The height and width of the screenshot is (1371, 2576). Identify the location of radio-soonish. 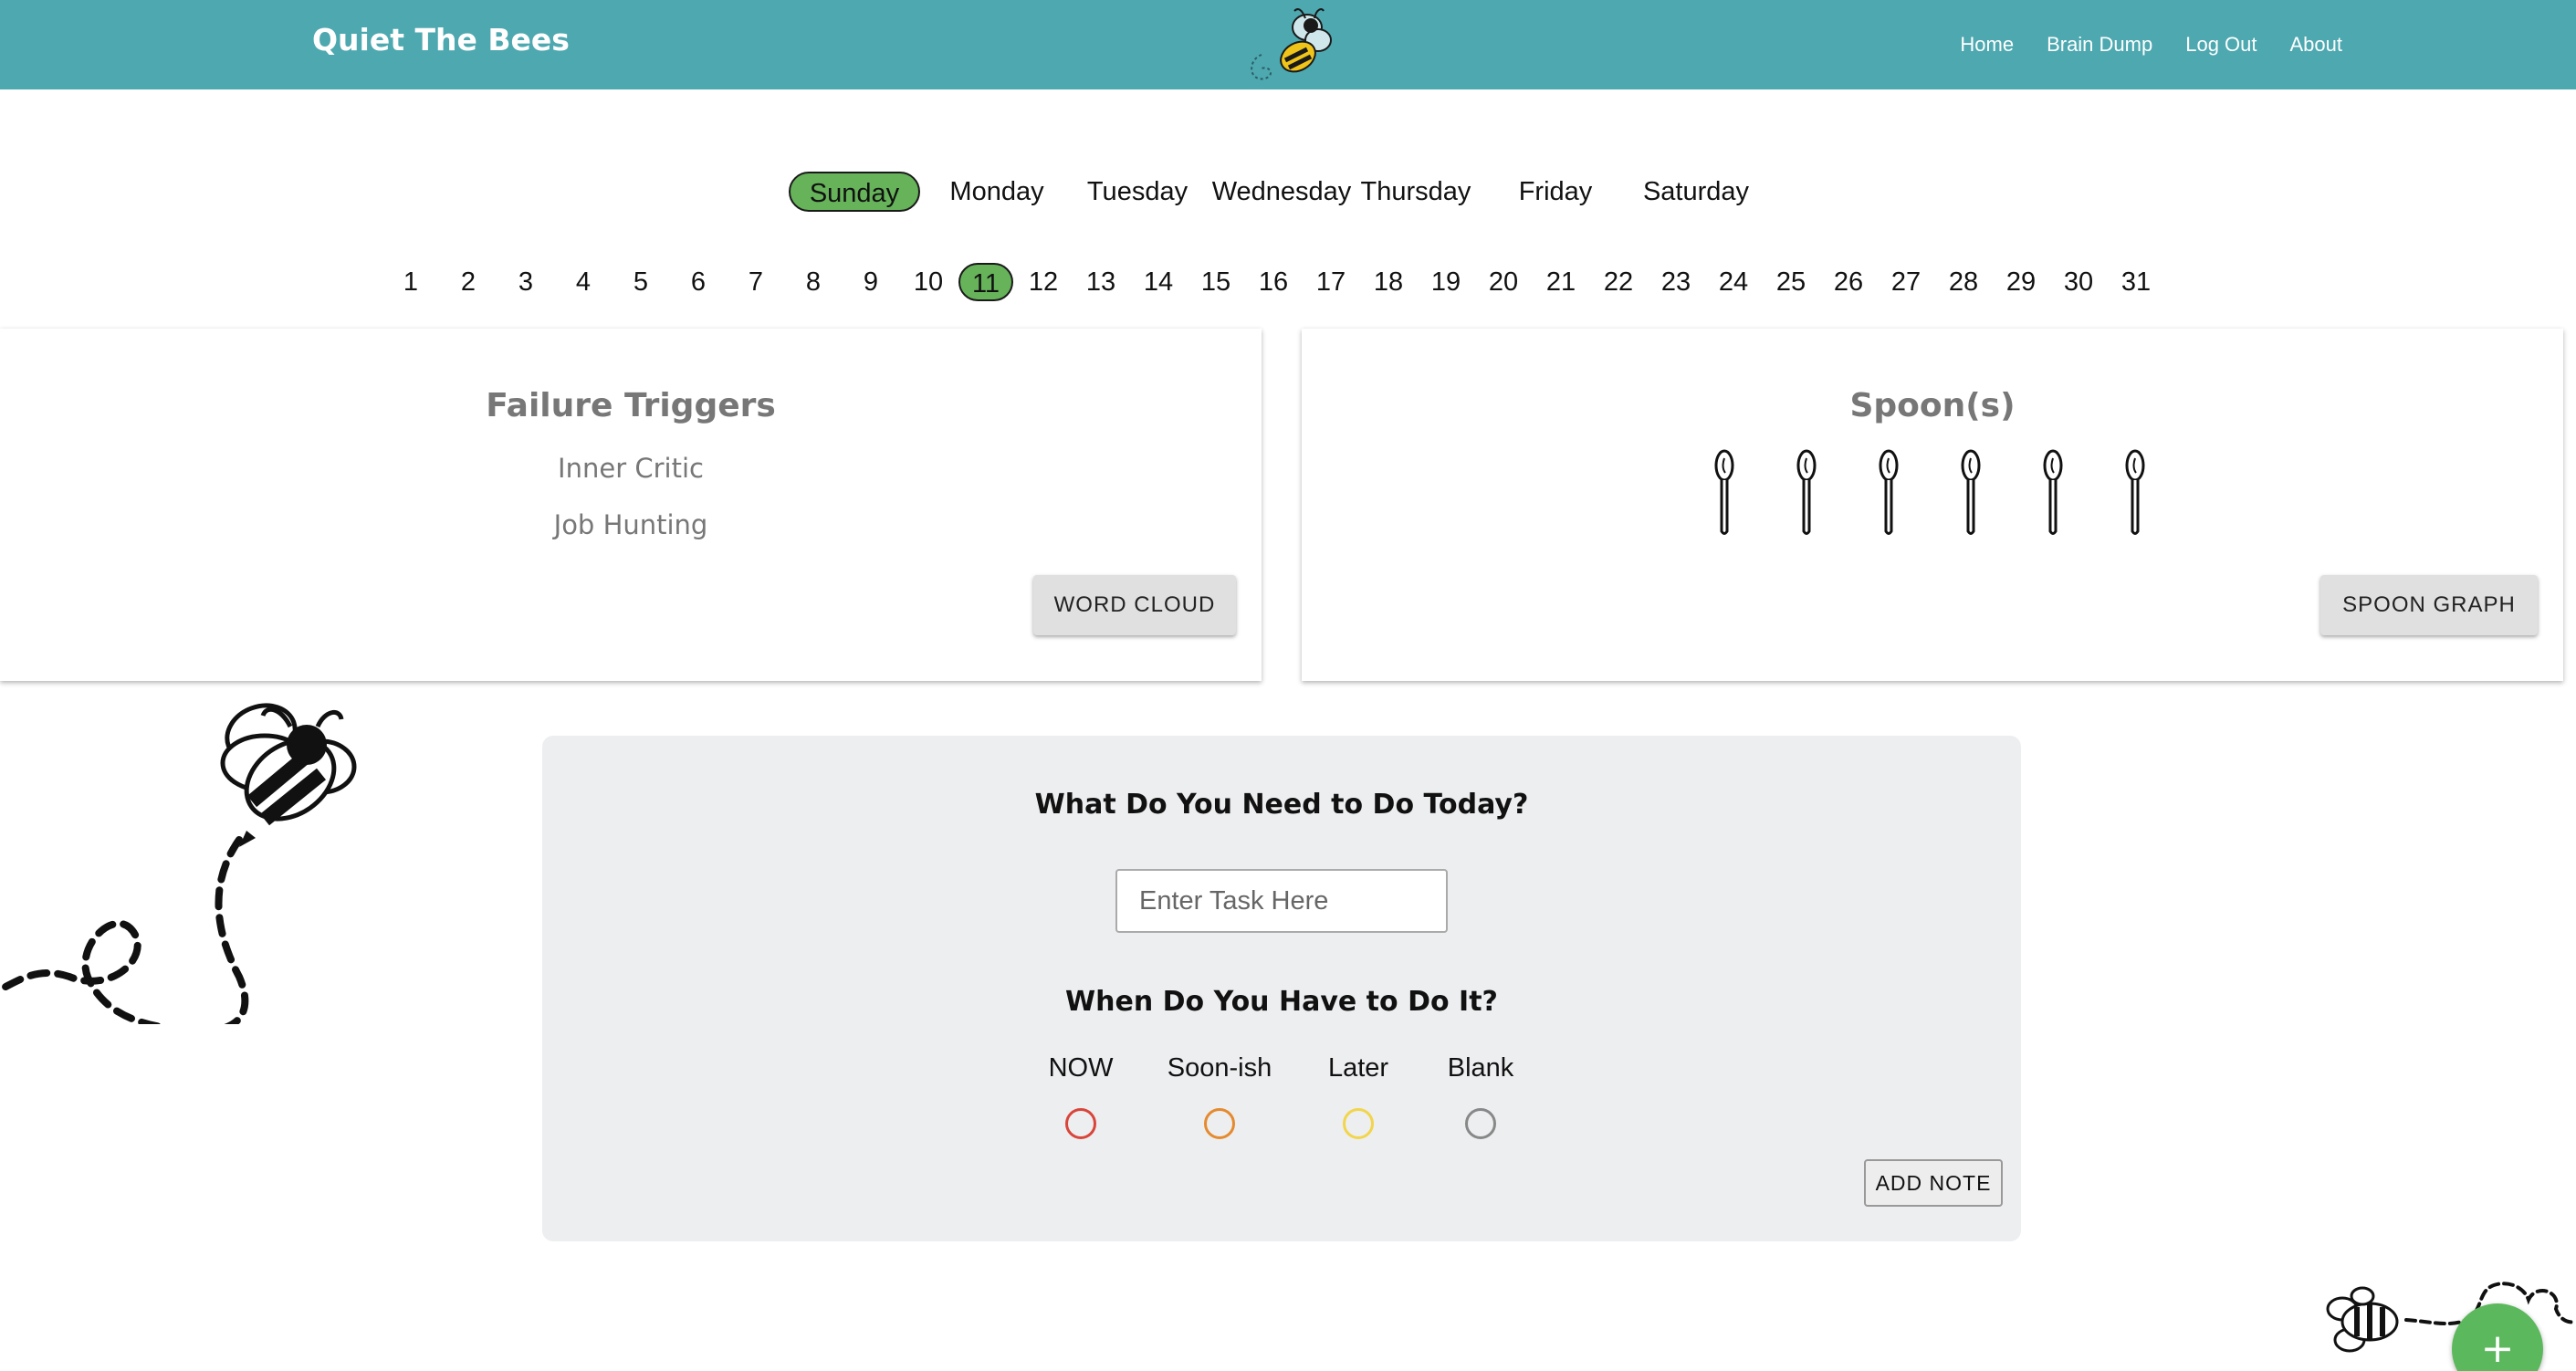
(1219, 1123).